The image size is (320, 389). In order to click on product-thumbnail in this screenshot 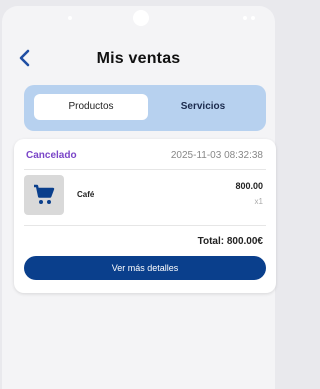, I will do `click(44, 195)`.